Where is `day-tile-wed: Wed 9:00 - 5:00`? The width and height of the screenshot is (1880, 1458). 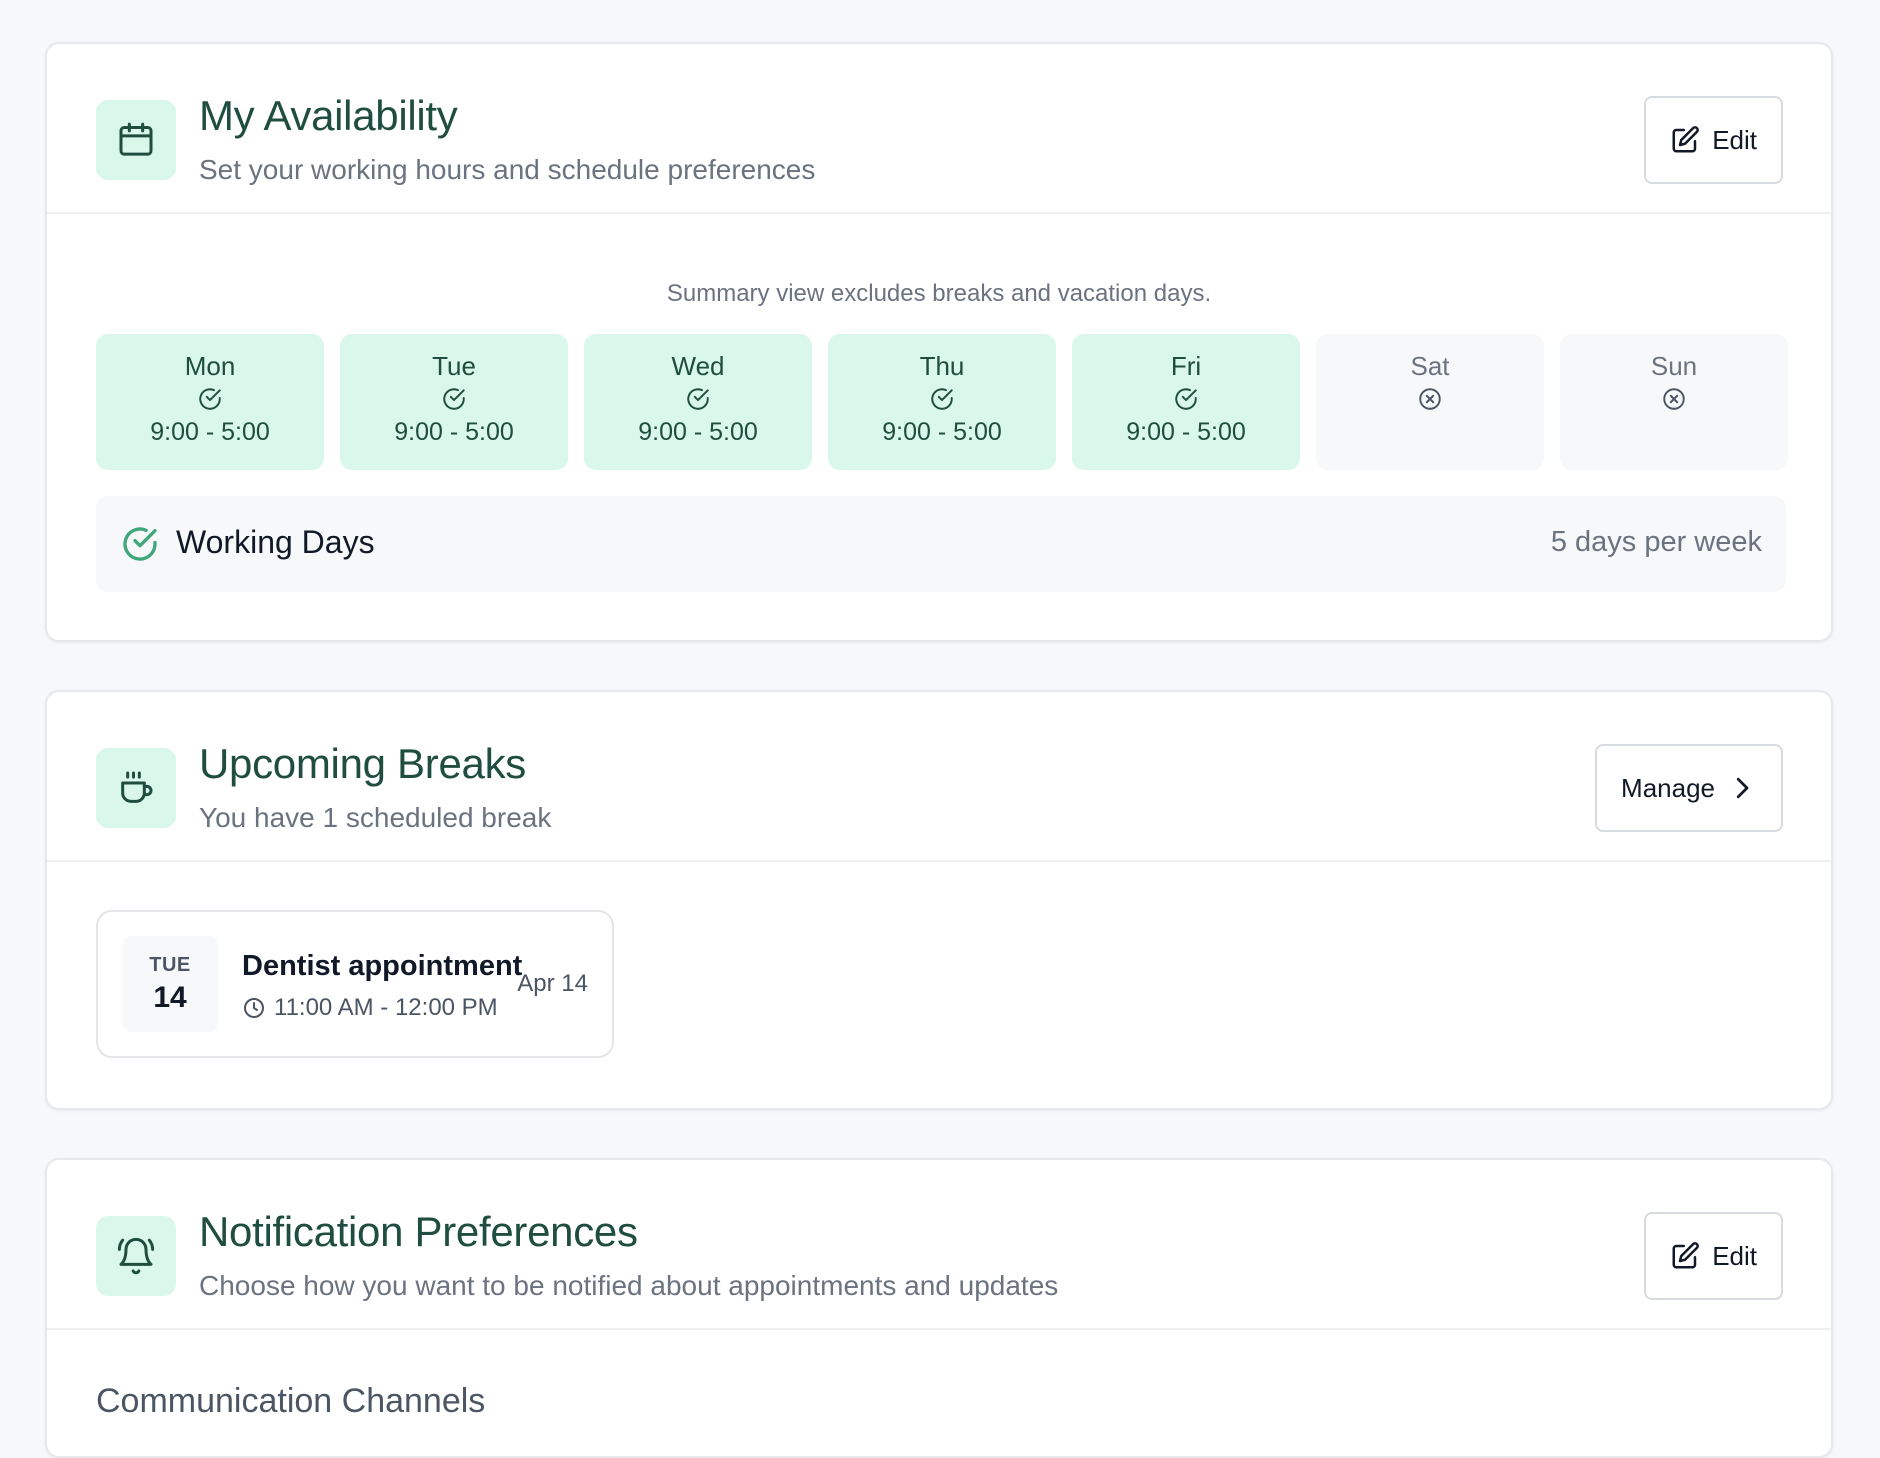 day-tile-wed: Wed 9:00 - 5:00 is located at coordinates (698, 402).